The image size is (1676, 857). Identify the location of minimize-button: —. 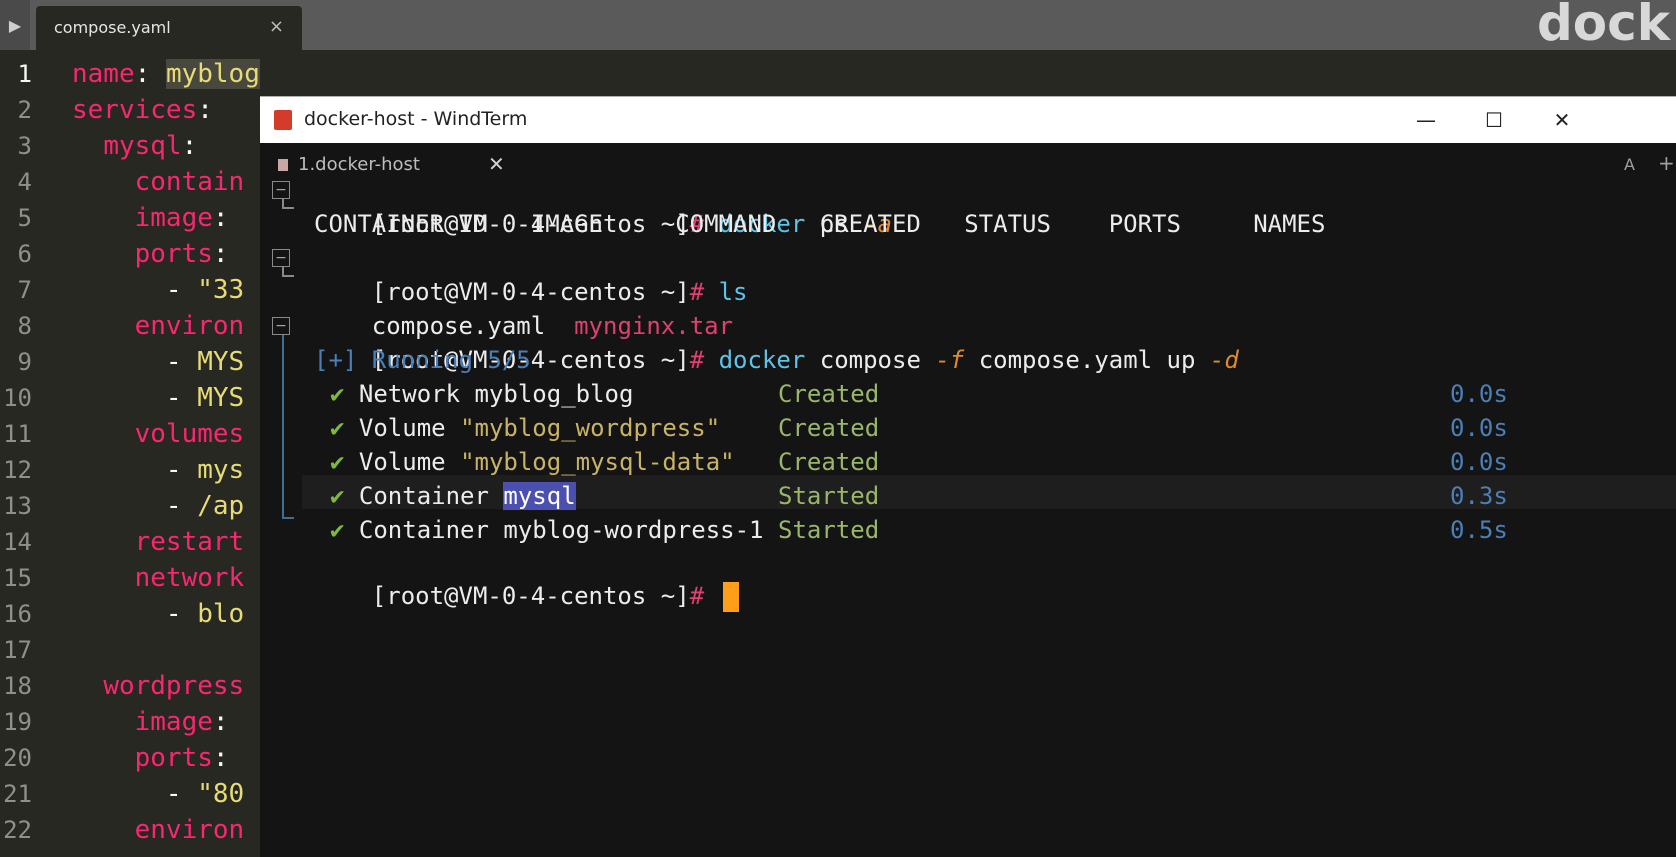
(1426, 120).